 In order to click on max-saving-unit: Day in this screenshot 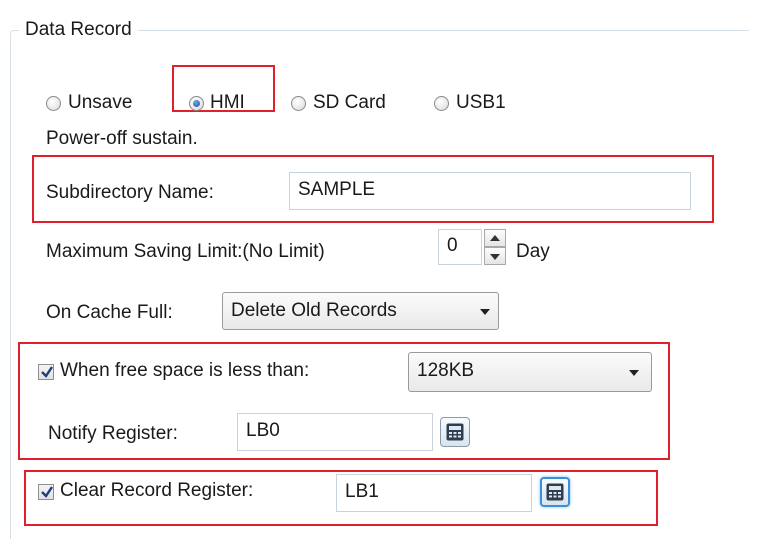, I will do `click(533, 251)`.